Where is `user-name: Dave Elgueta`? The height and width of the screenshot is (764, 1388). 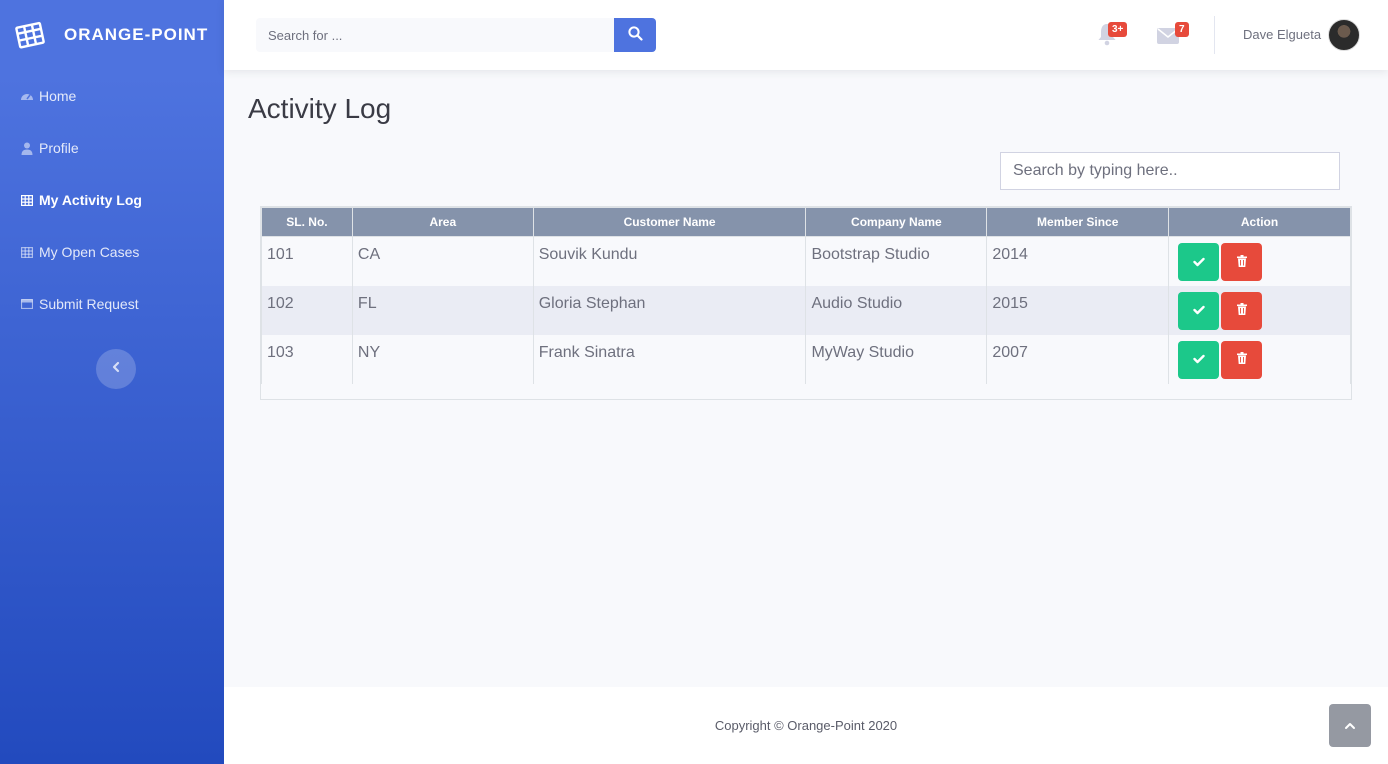 user-name: Dave Elgueta is located at coordinates (1282, 34).